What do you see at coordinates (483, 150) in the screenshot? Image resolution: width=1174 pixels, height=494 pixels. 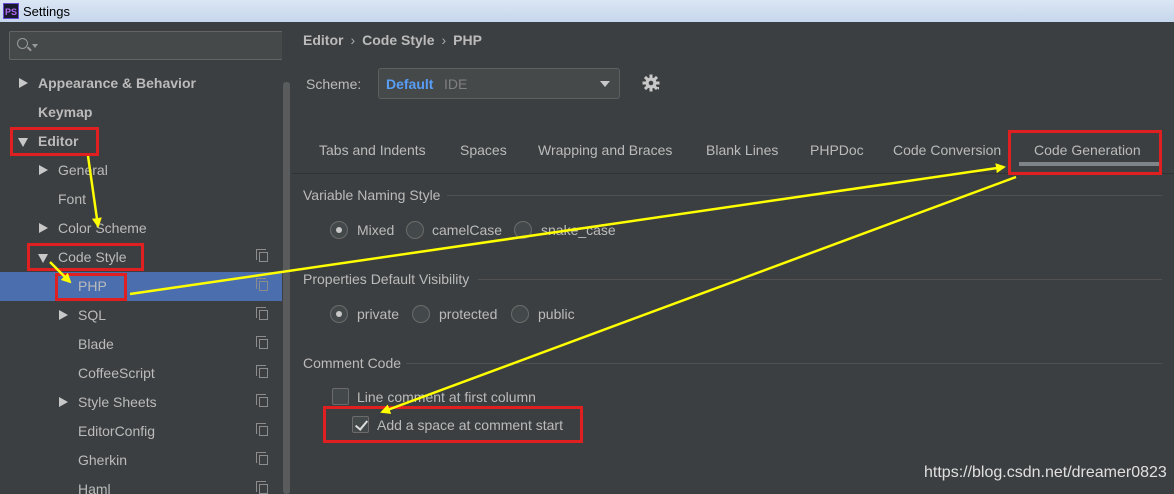 I see `tab-spaces: Spaces` at bounding box center [483, 150].